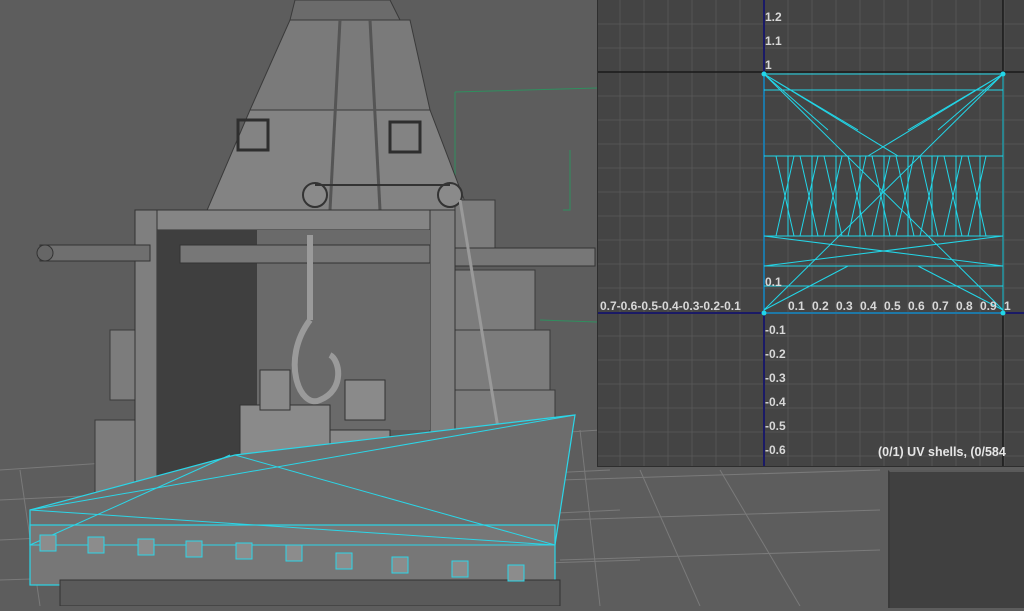  Describe the element at coordinates (844, 306) in the screenshot. I see `u-tick-label: 0.3` at that location.